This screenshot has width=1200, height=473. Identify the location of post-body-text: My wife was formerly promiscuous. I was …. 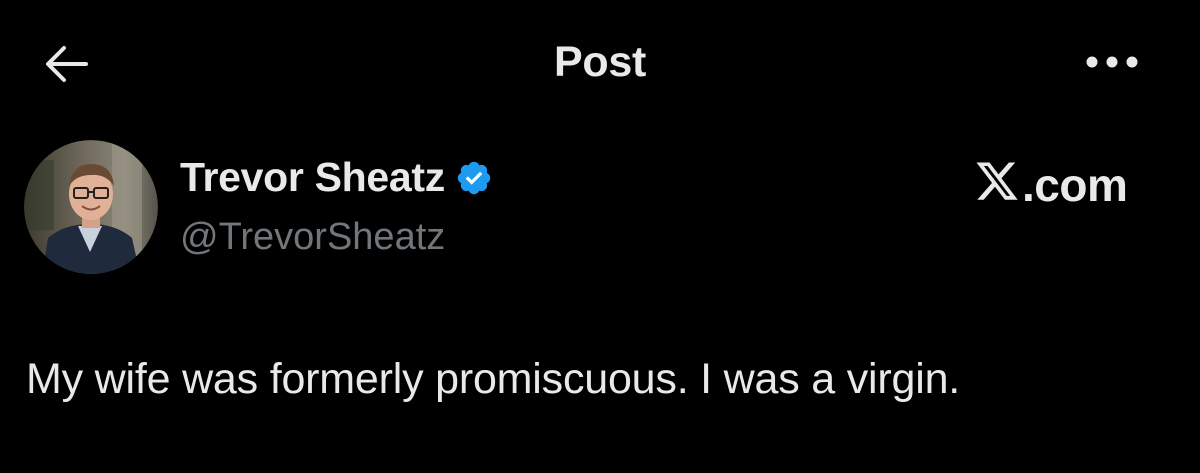
(493, 379).